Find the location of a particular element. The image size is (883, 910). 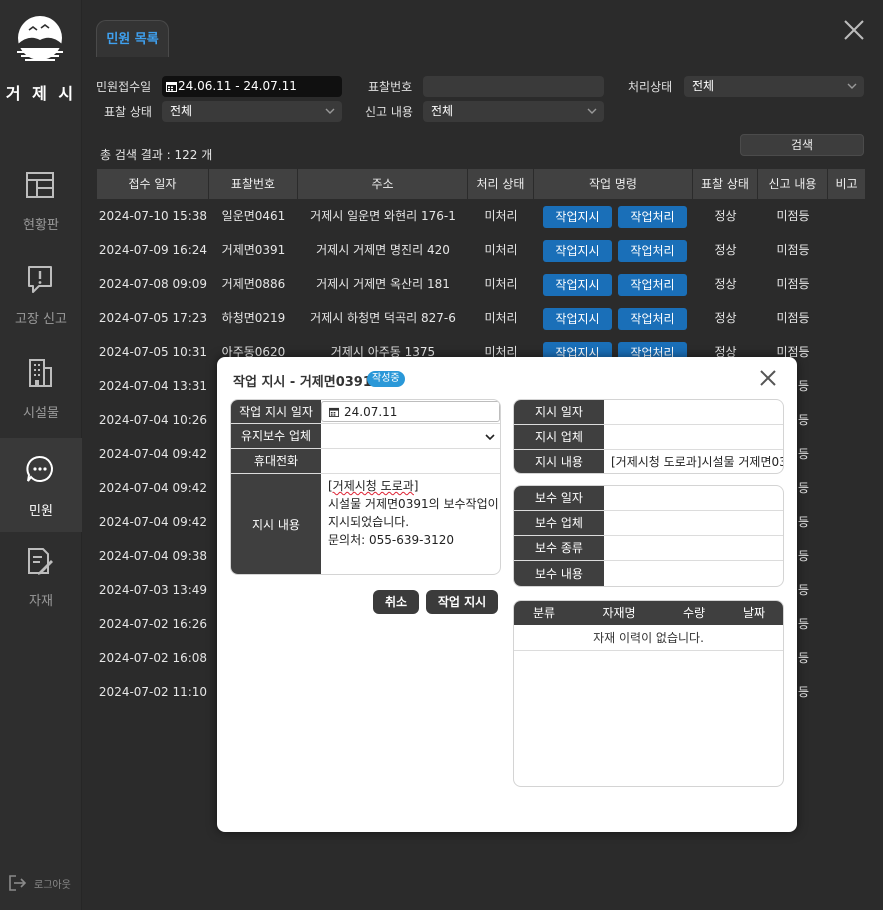

nav-dashboard: 현황판 is located at coordinates (41, 217).